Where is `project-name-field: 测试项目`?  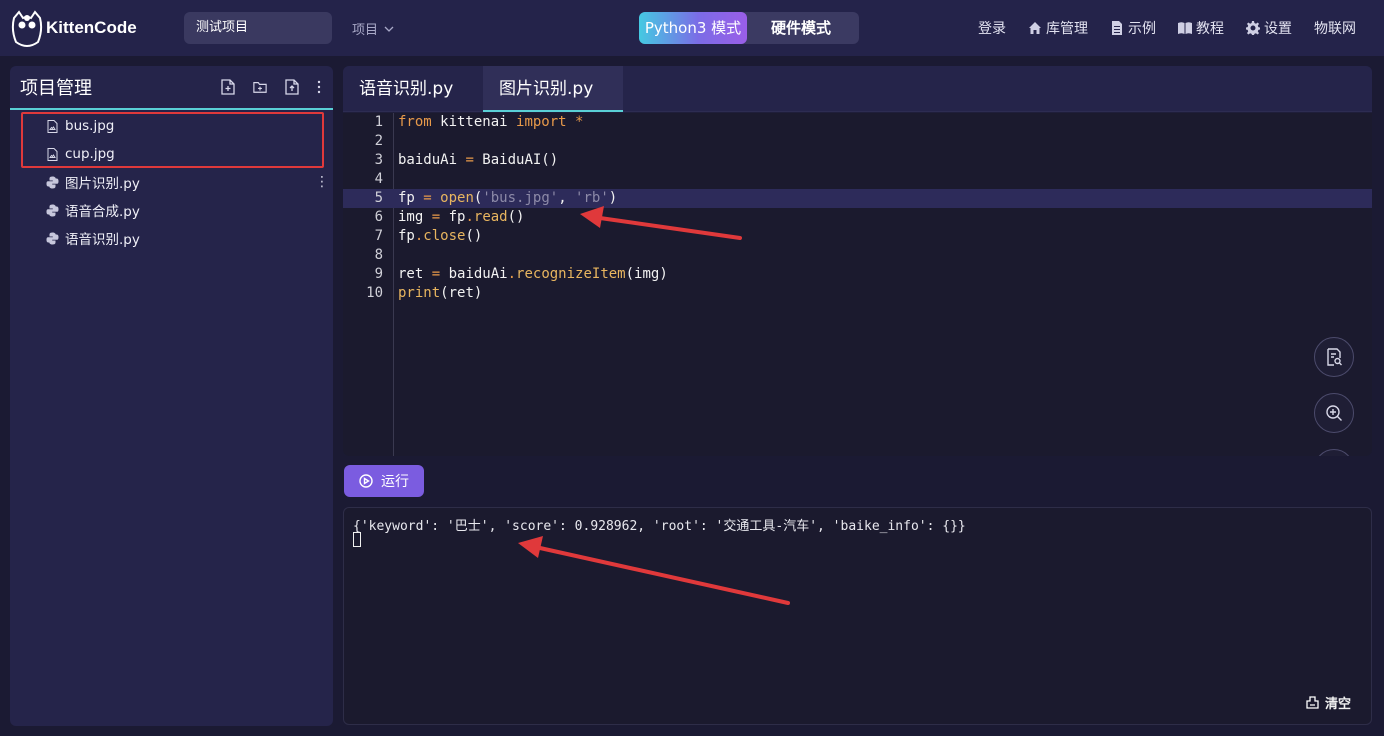 project-name-field: 测试项目 is located at coordinates (258, 28).